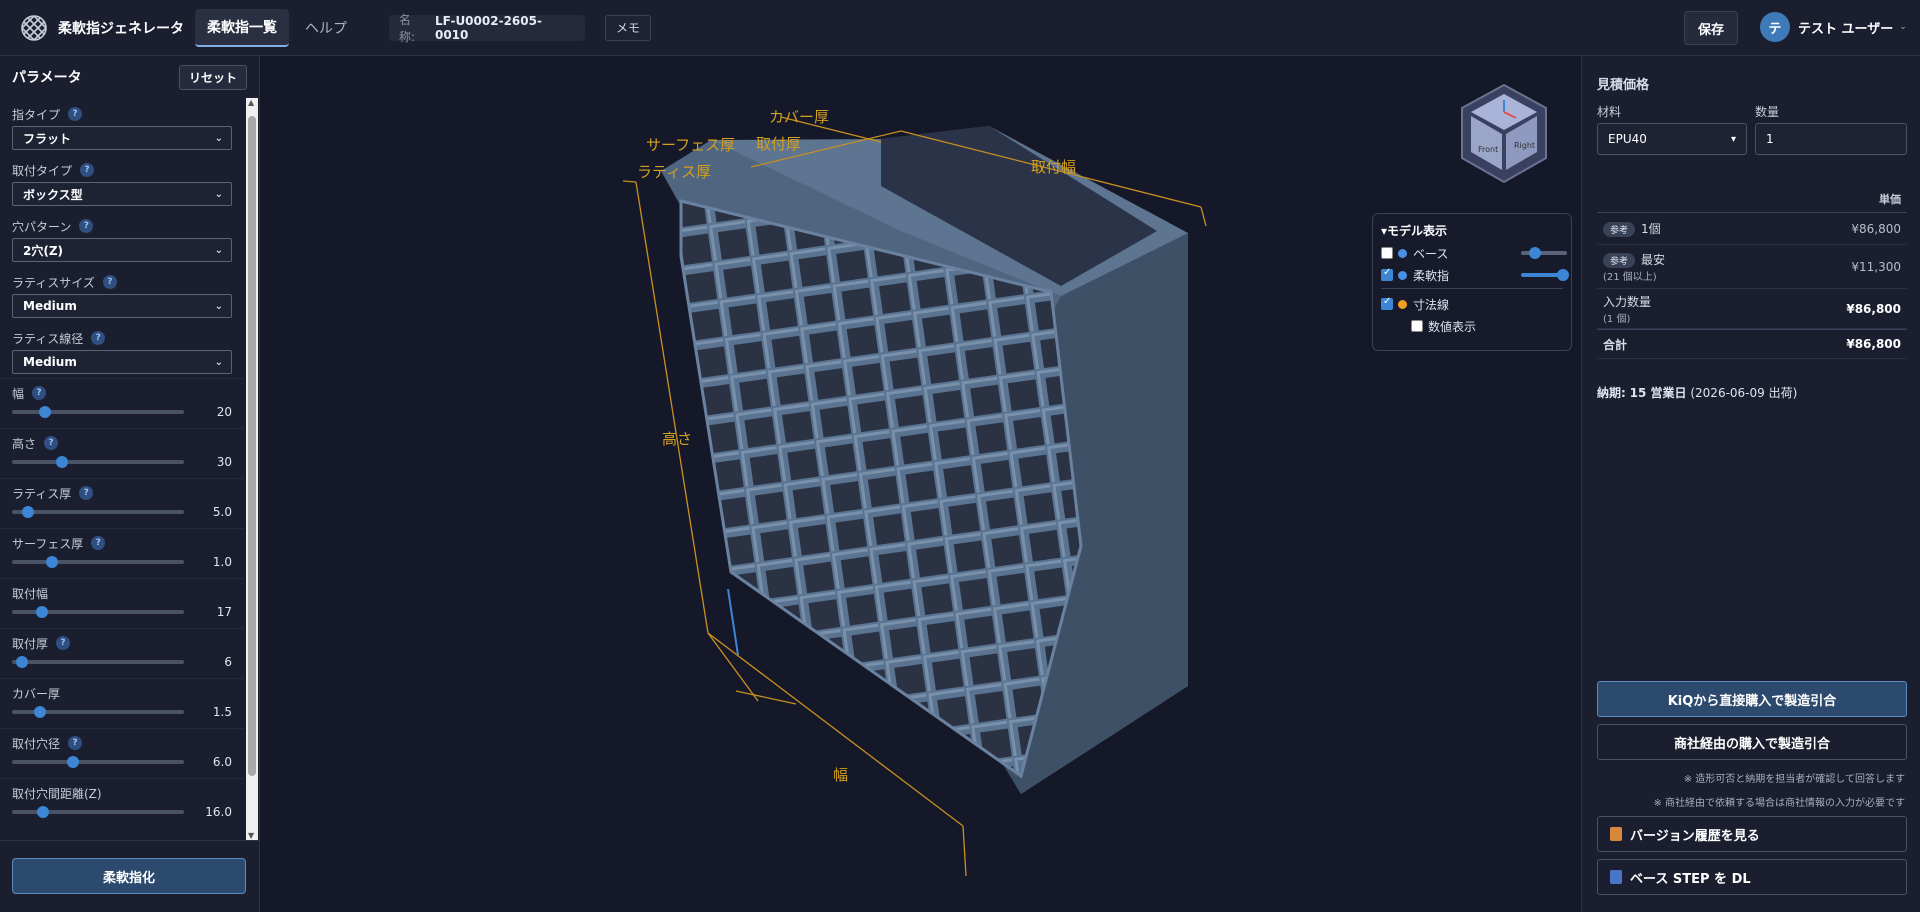 This screenshot has height=912, width=1920. What do you see at coordinates (122, 114) in the screenshot?
I see `param-label: 指タイプ?` at bounding box center [122, 114].